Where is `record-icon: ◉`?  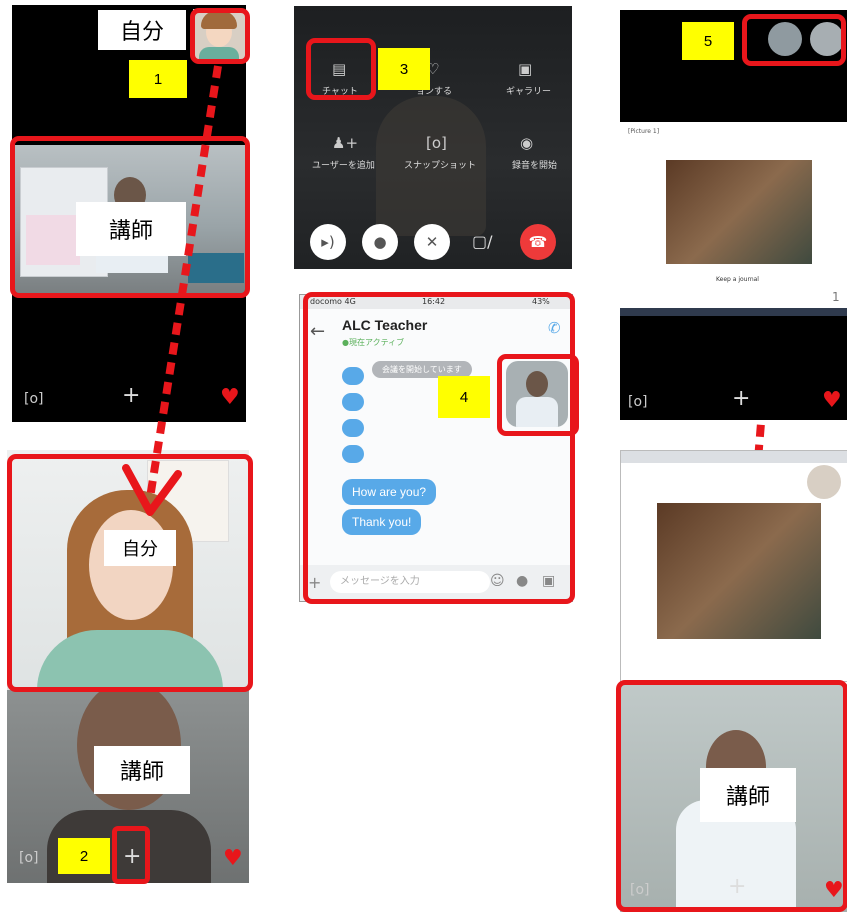
record-icon: ◉ is located at coordinates (526, 143).